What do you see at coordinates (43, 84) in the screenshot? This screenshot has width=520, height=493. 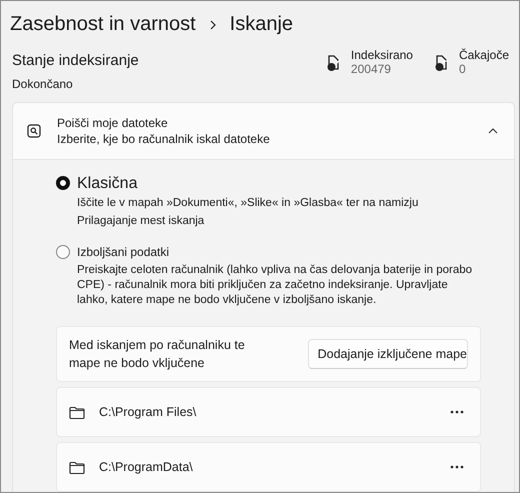 I see `status-value: Dokončano` at bounding box center [43, 84].